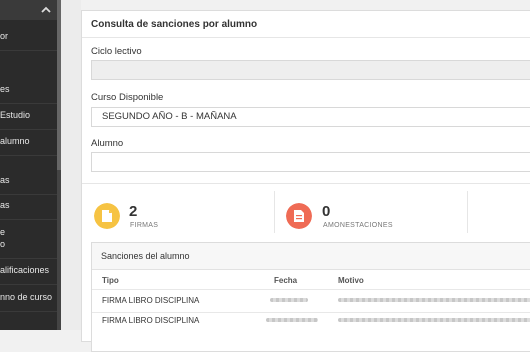  I want to click on column-header-motivo: Motivo, so click(351, 280).